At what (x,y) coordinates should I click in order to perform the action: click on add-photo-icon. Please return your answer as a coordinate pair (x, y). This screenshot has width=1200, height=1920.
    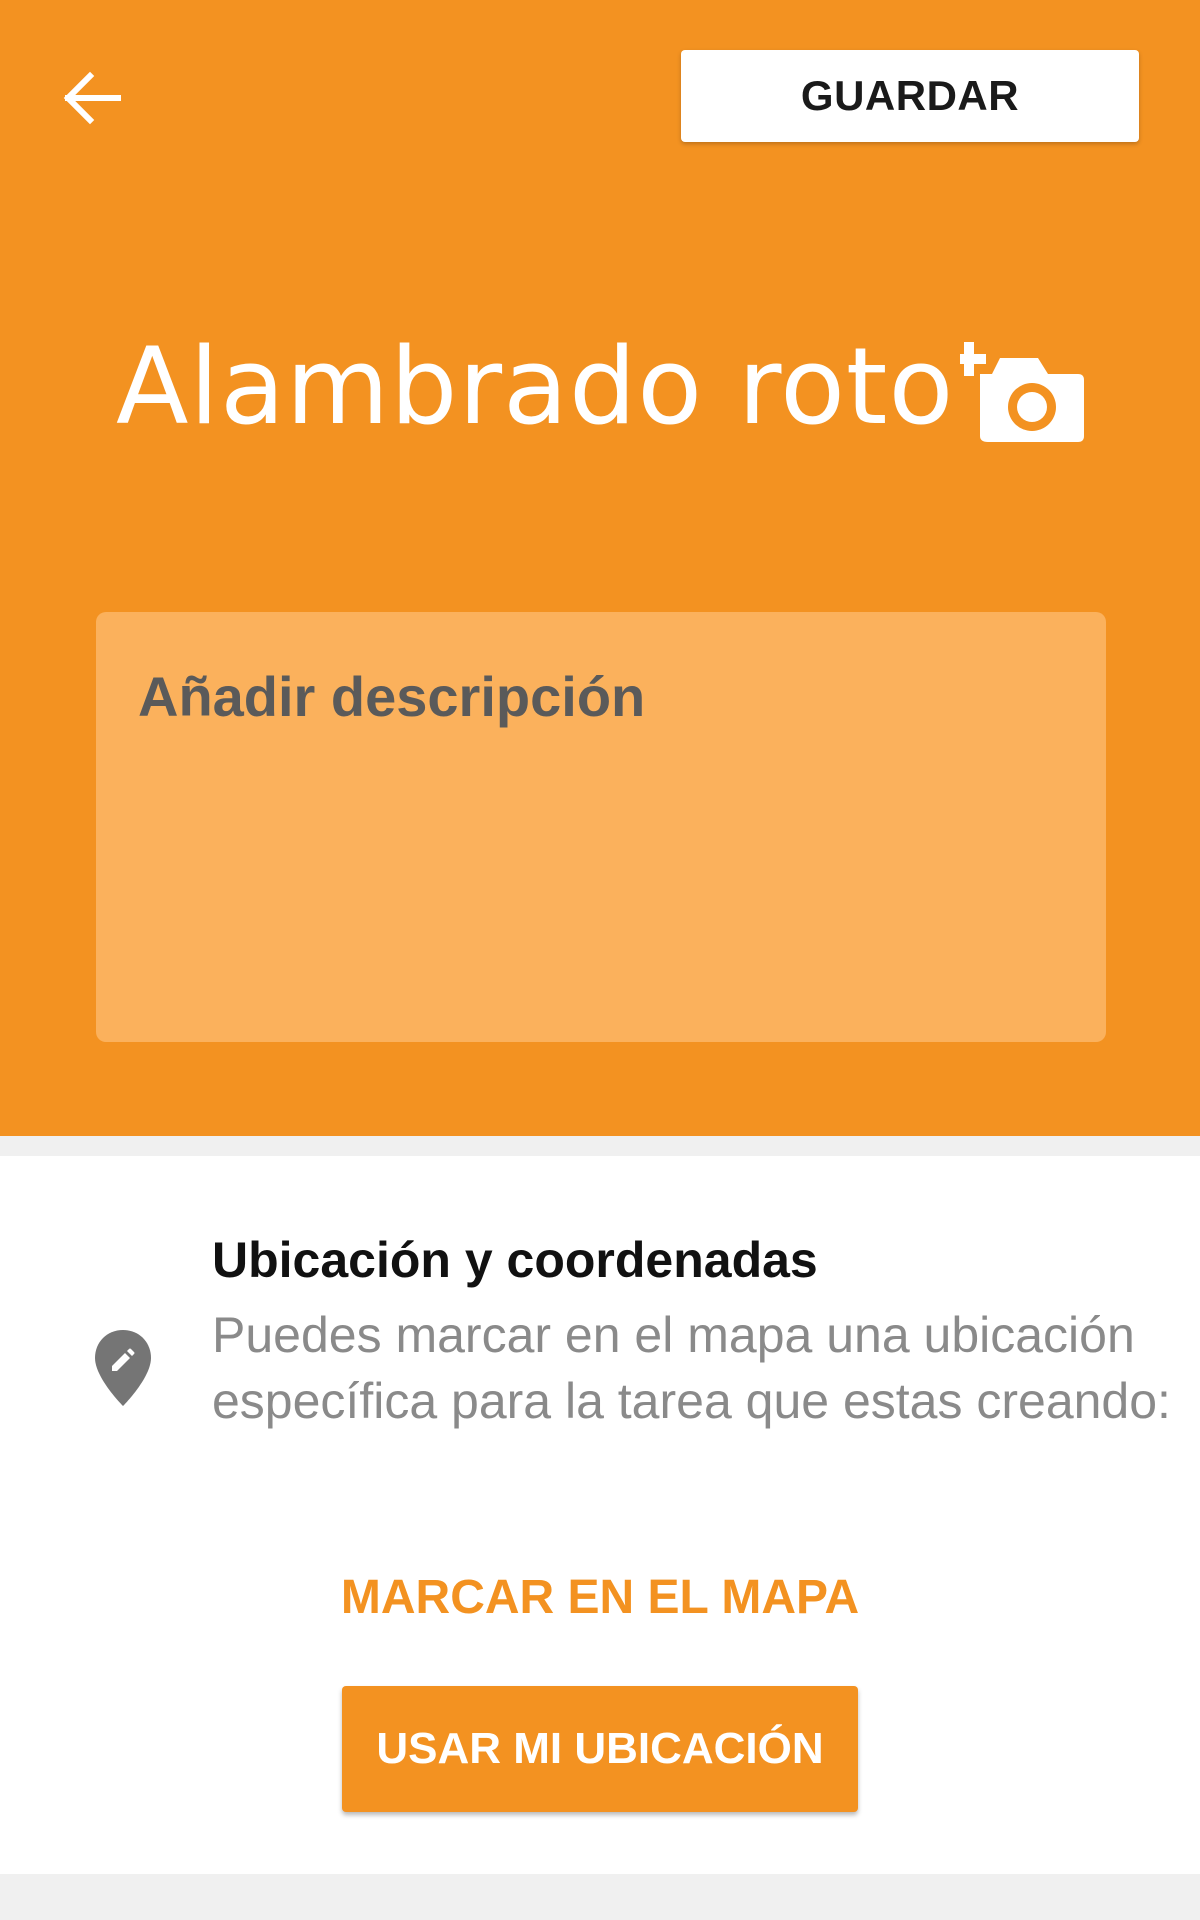
    Looking at the image, I should click on (1018, 392).